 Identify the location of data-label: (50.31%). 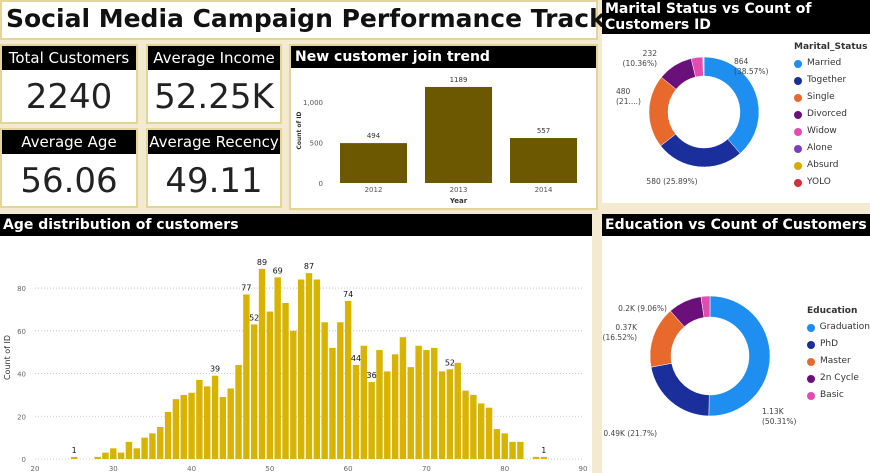
(779, 421).